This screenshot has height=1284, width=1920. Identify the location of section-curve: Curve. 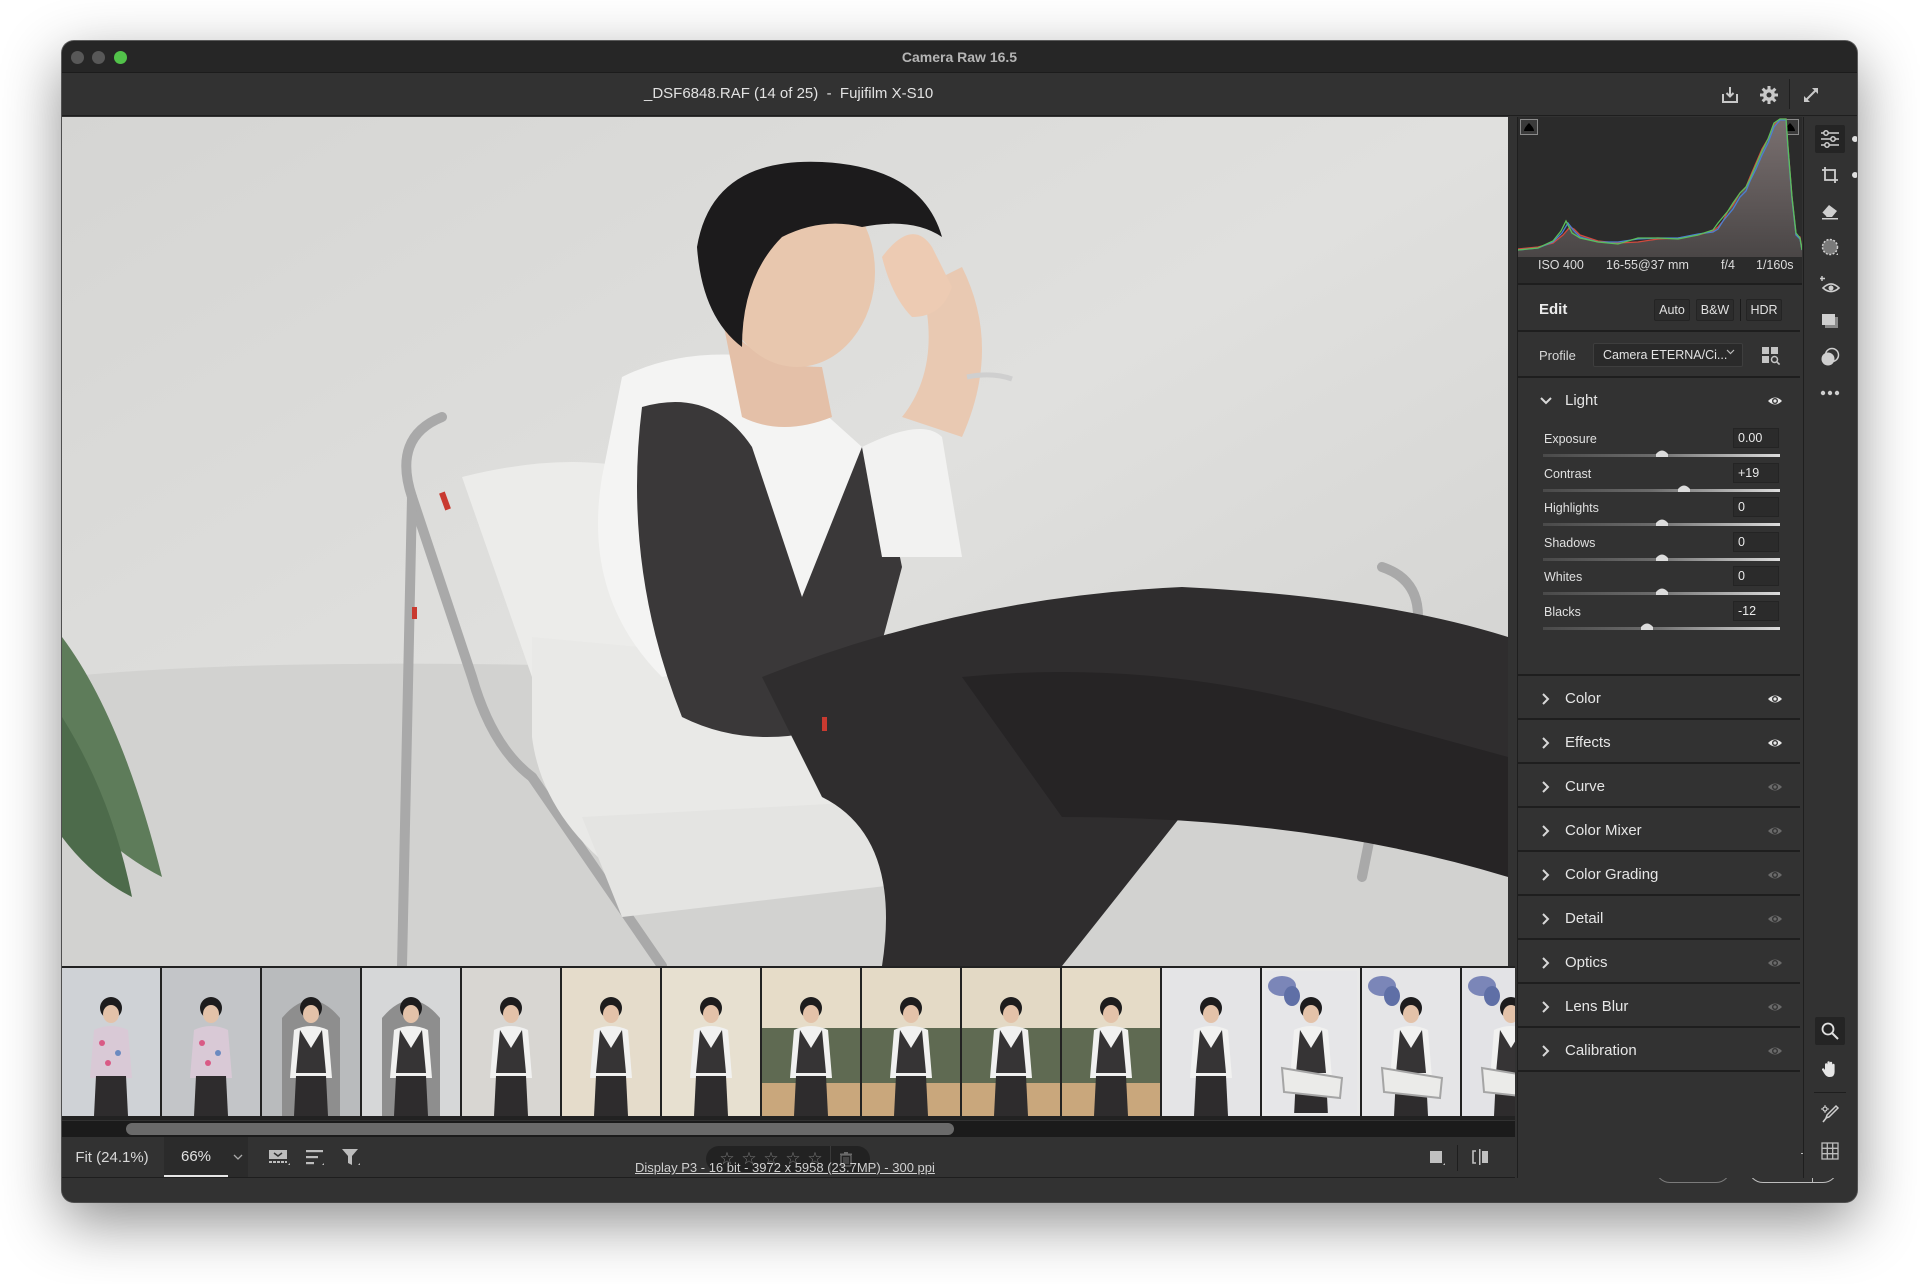
(1659, 787).